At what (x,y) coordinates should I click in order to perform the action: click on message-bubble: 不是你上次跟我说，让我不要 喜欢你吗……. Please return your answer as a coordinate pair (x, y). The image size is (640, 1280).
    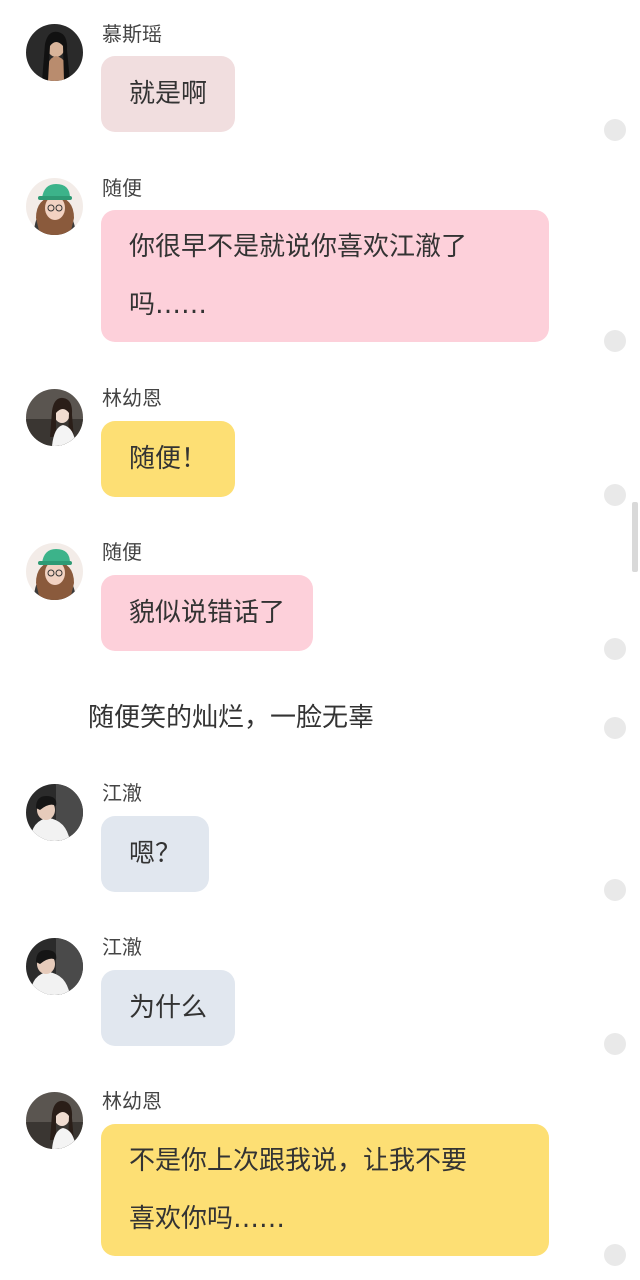
    Looking at the image, I should click on (325, 1190).